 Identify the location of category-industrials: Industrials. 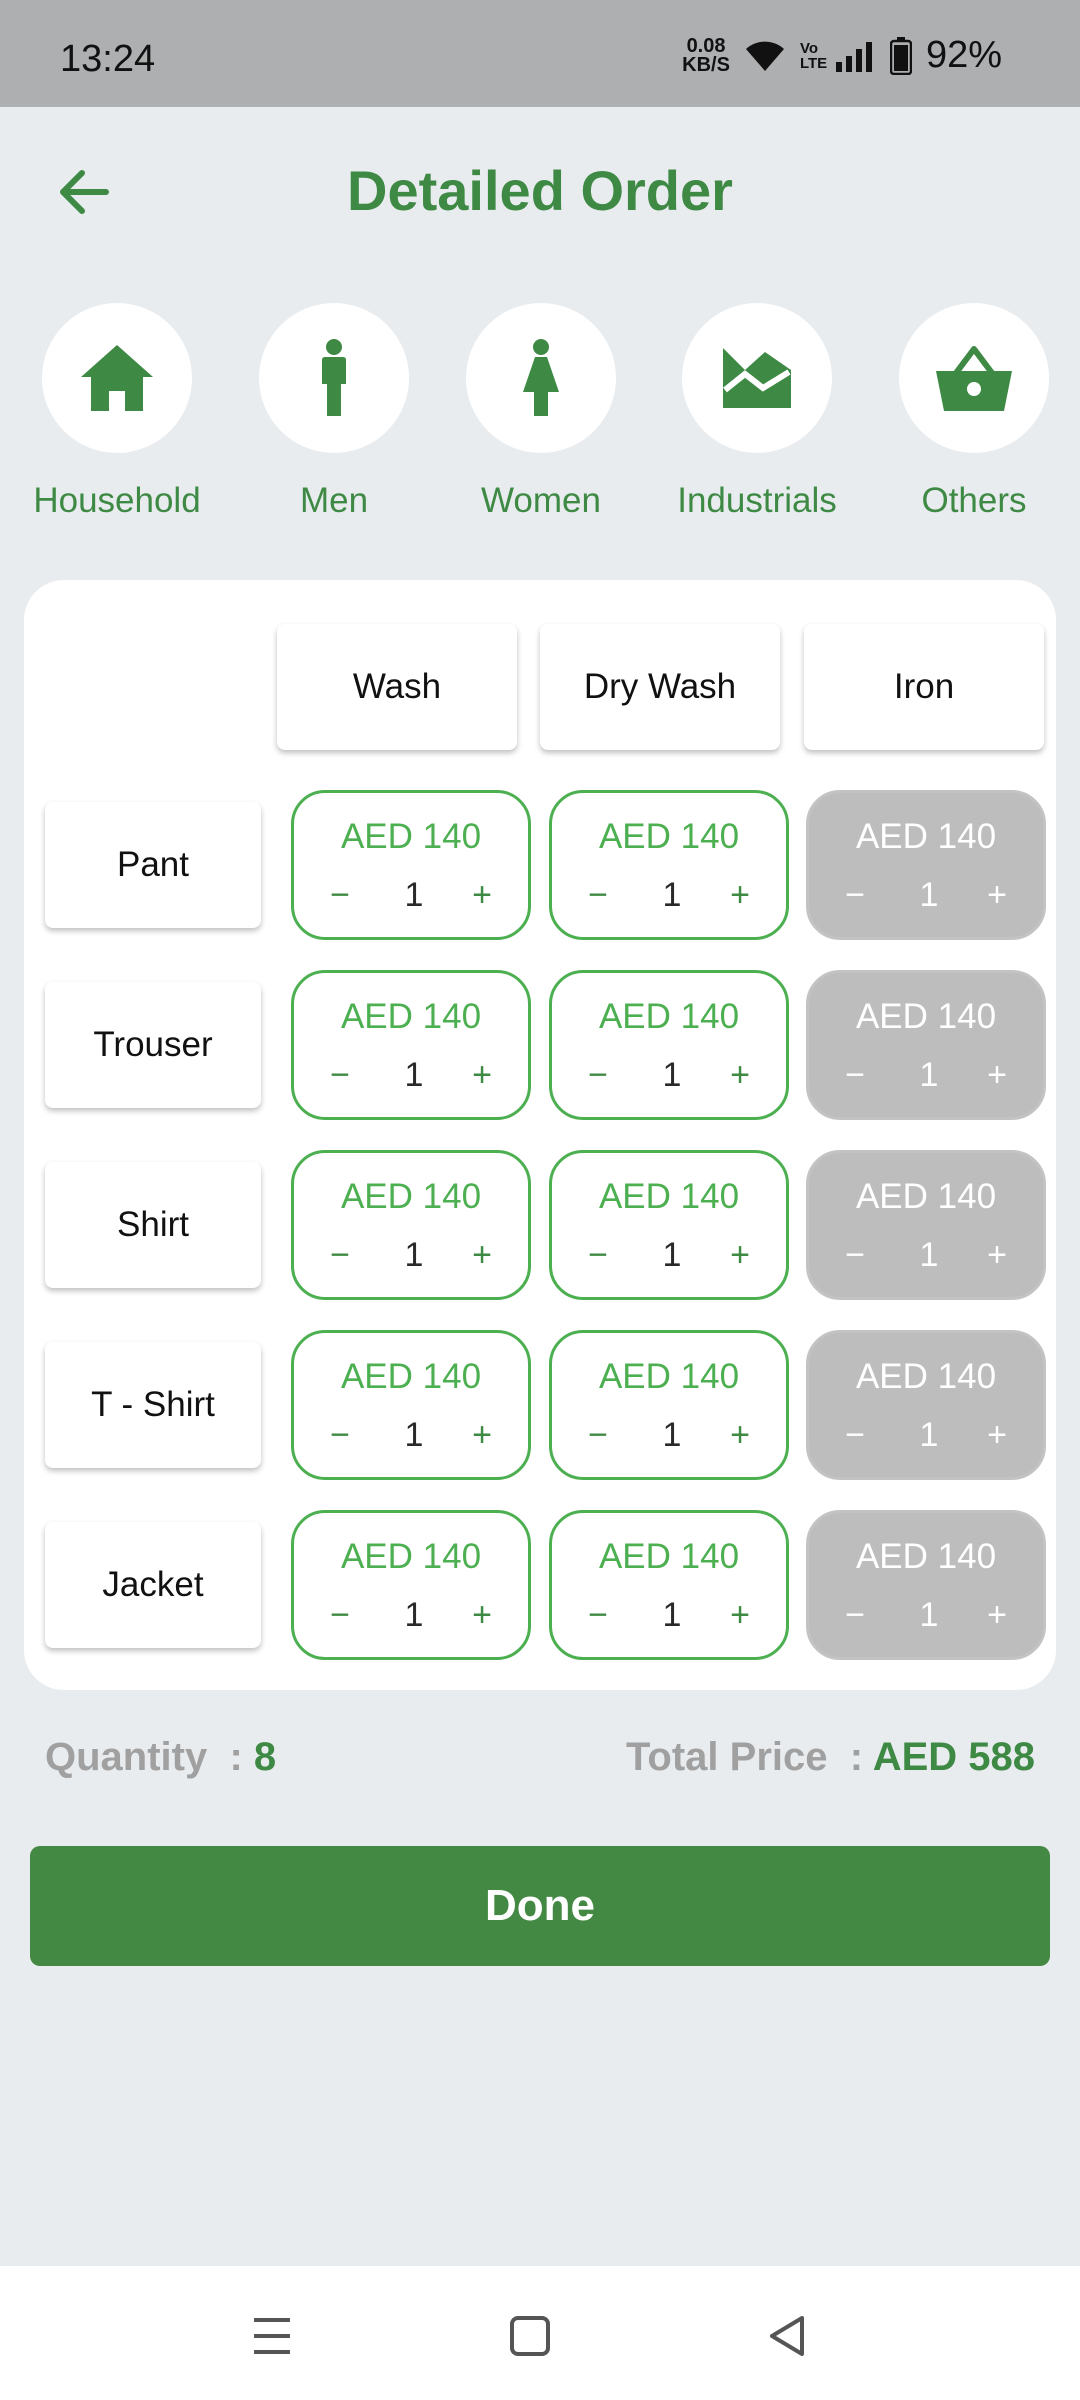
(757, 412).